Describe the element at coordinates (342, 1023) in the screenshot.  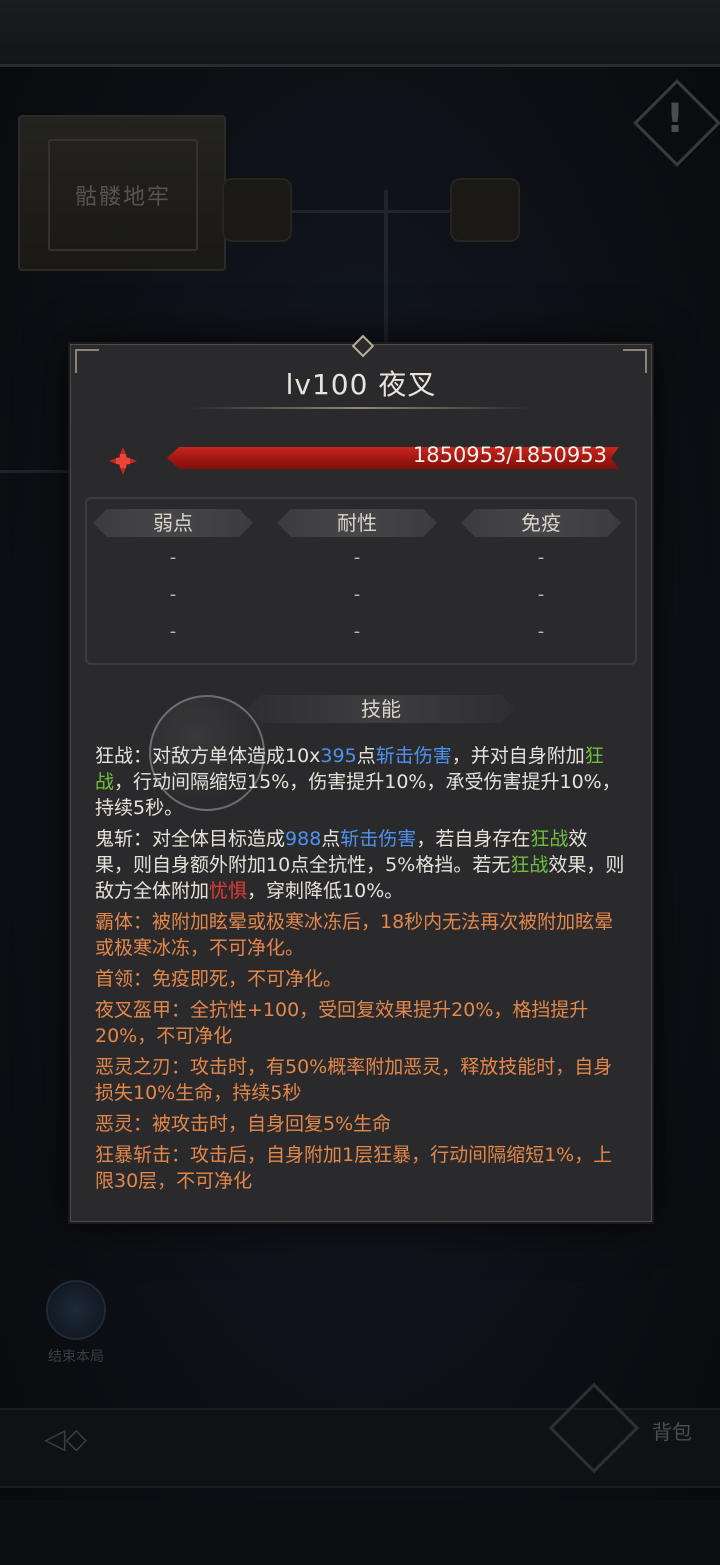
I see `skill-text: 夜叉盔甲：全抗性+100，受回复效果提升20%，格挡提升20%，不可净化` at that location.